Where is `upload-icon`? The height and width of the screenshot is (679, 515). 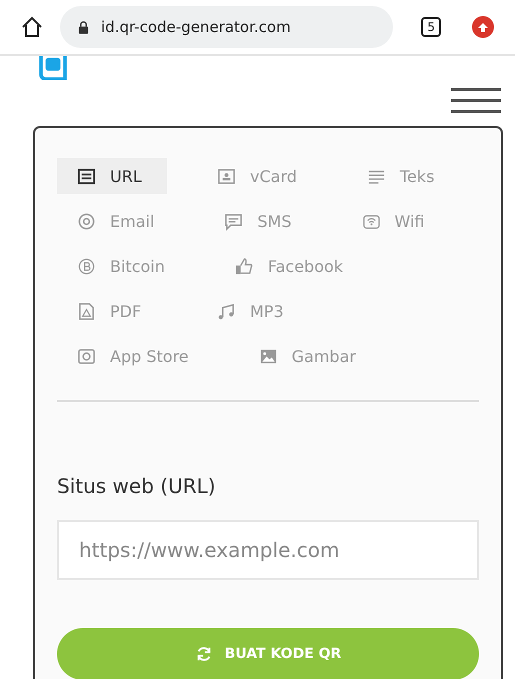
upload-icon is located at coordinates (483, 27).